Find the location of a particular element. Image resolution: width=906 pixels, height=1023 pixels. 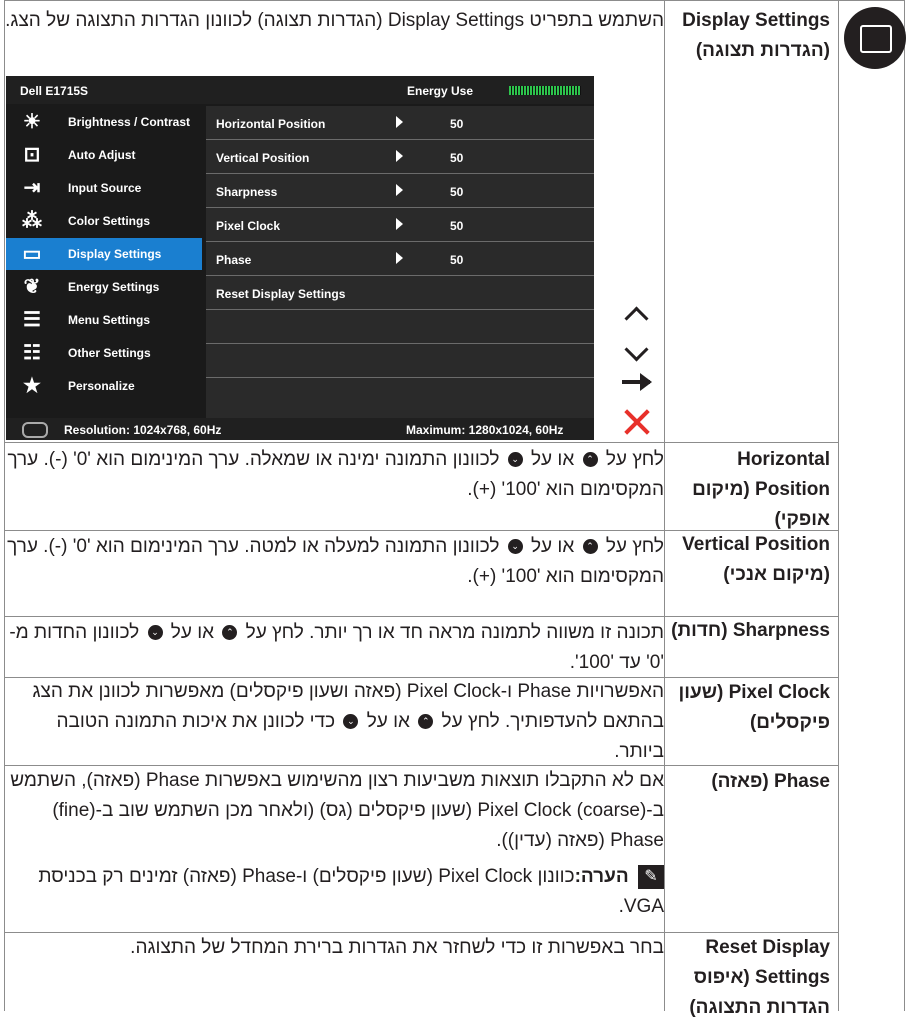

osd-item-label: Vertical Position is located at coordinates (263, 158).